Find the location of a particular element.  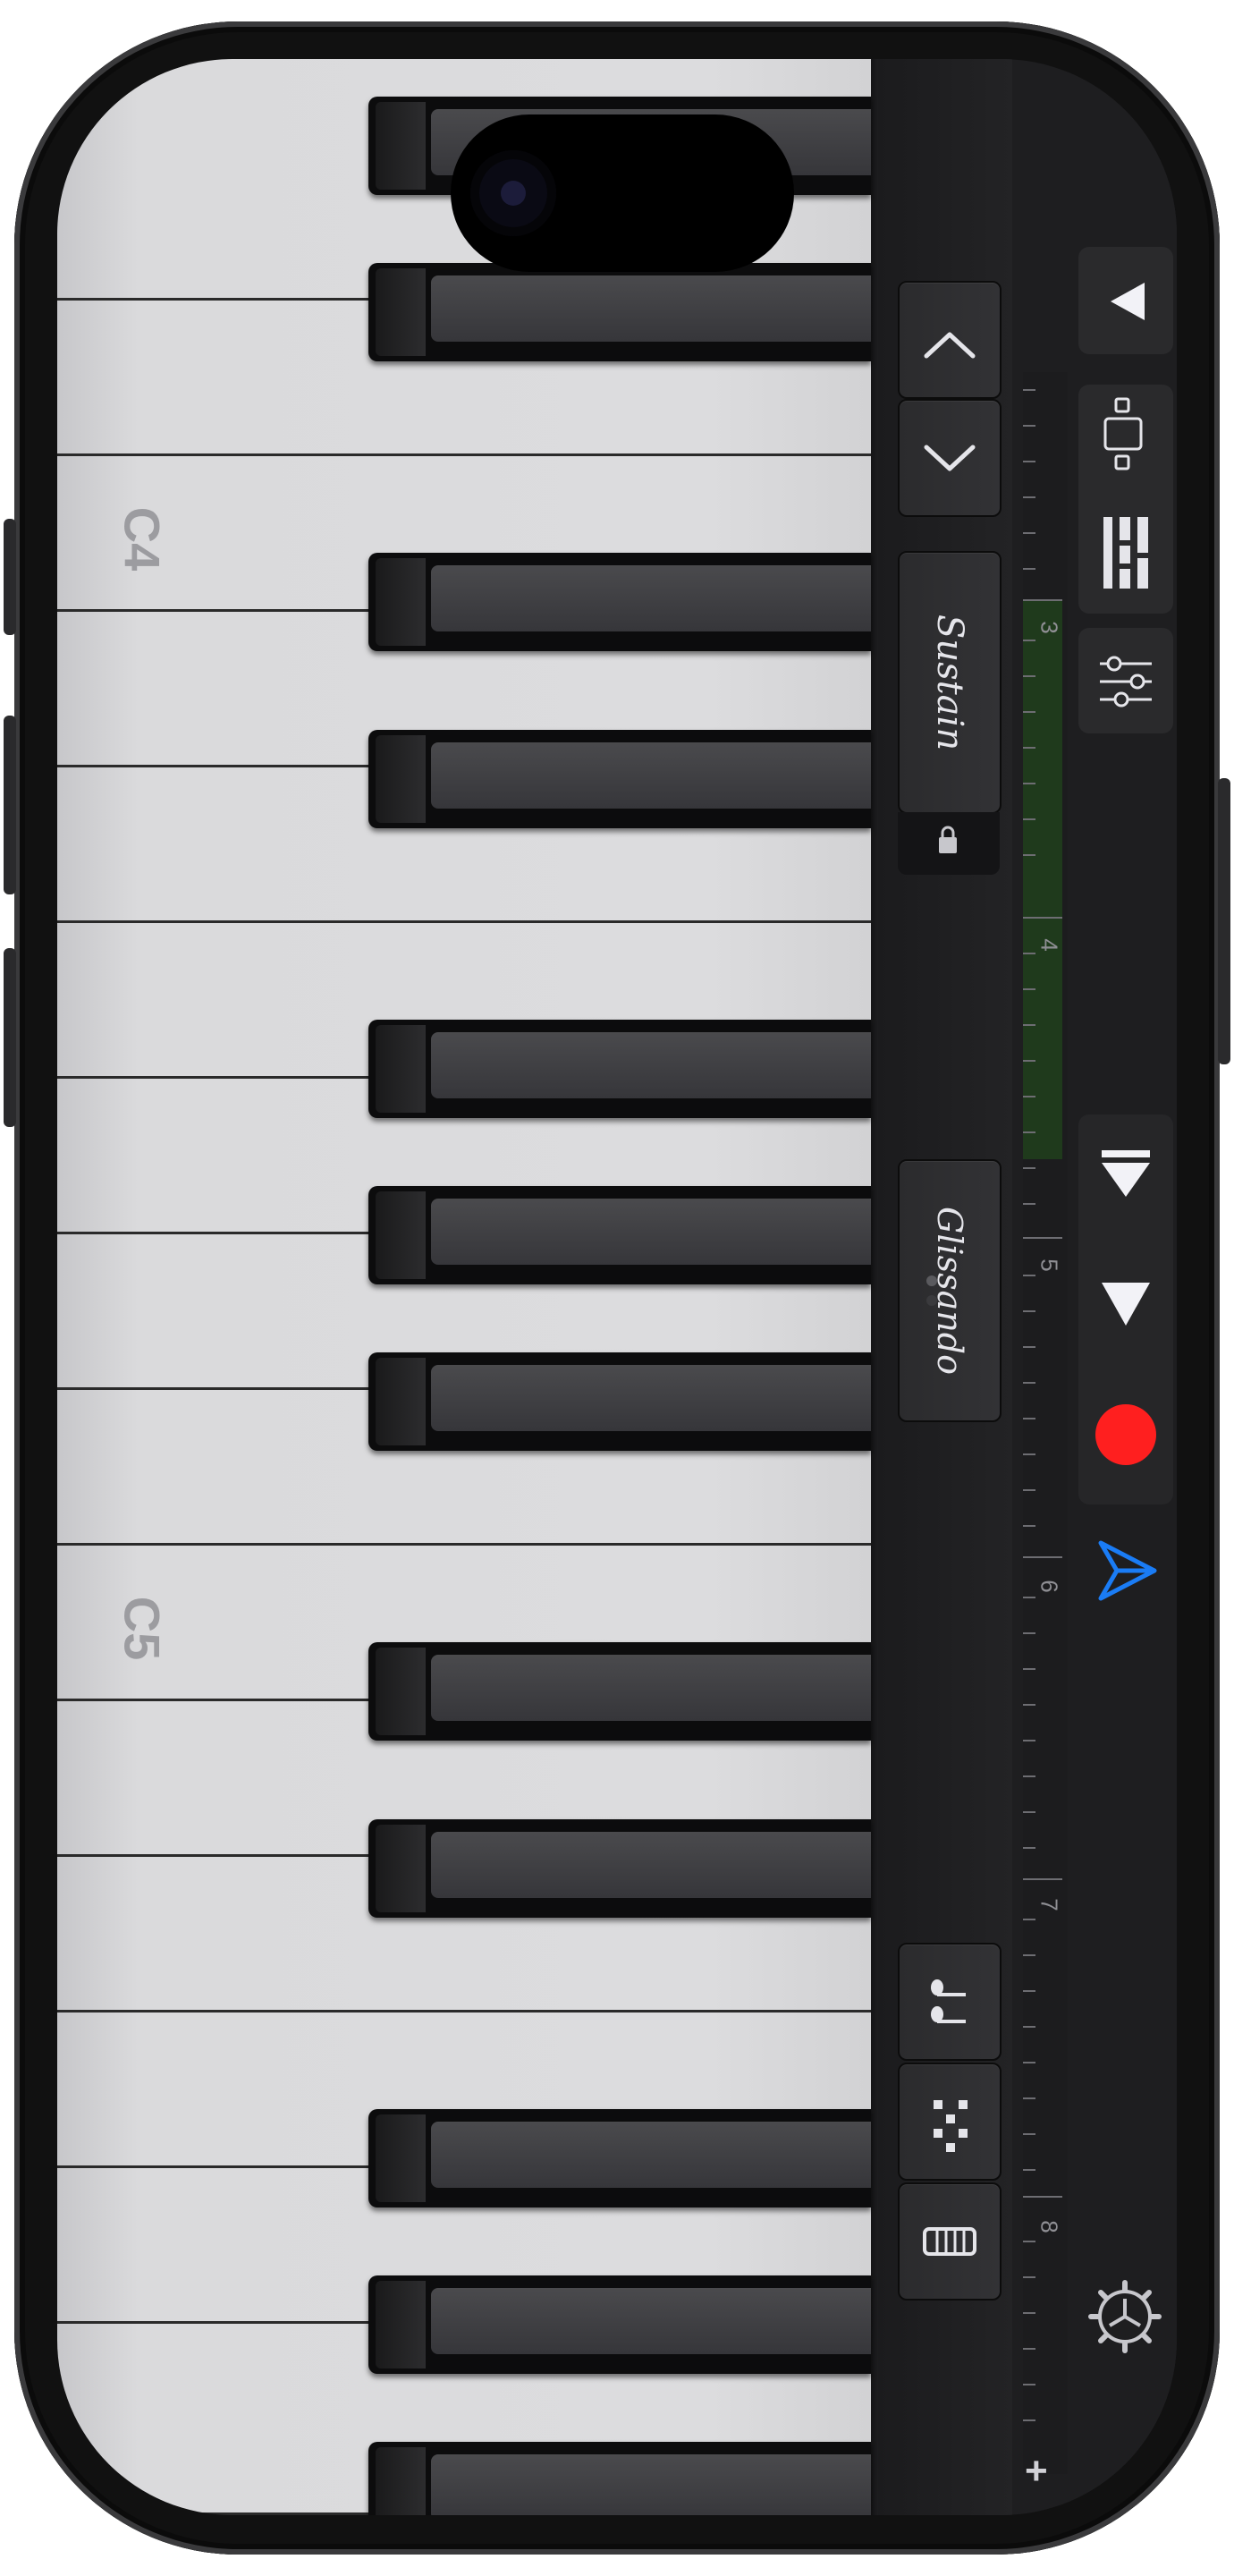

lock-icon is located at coordinates (948, 839).